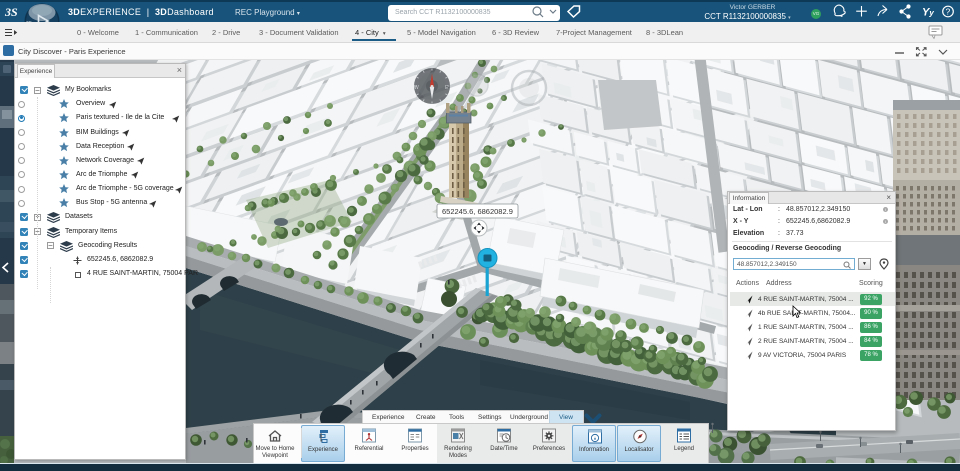 Image resolution: width=960 pixels, height=471 pixels. Describe the element at coordinates (416, 88) in the screenshot. I see `svg-text: W` at that location.